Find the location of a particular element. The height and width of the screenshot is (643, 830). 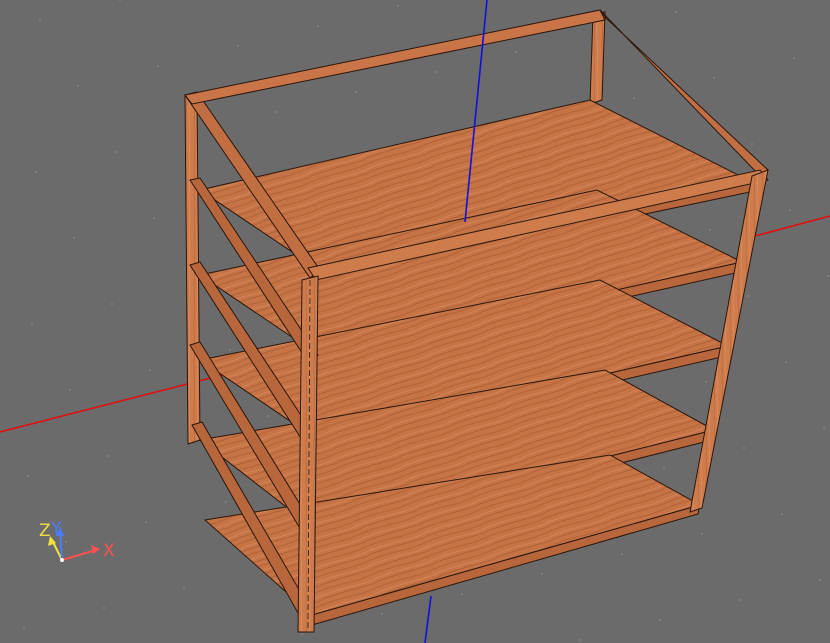

triad-x-arrow-icon is located at coordinates (95, 549).